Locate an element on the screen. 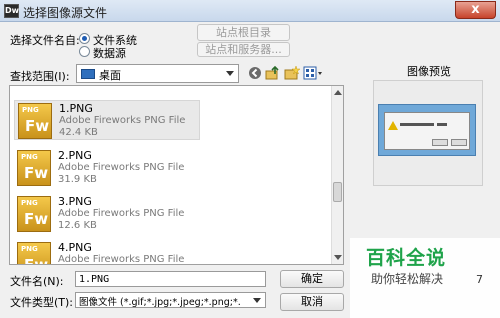 Image resolution: width=500 pixels, height=318 pixels. lookin-value: 桌面 is located at coordinates (110, 75).